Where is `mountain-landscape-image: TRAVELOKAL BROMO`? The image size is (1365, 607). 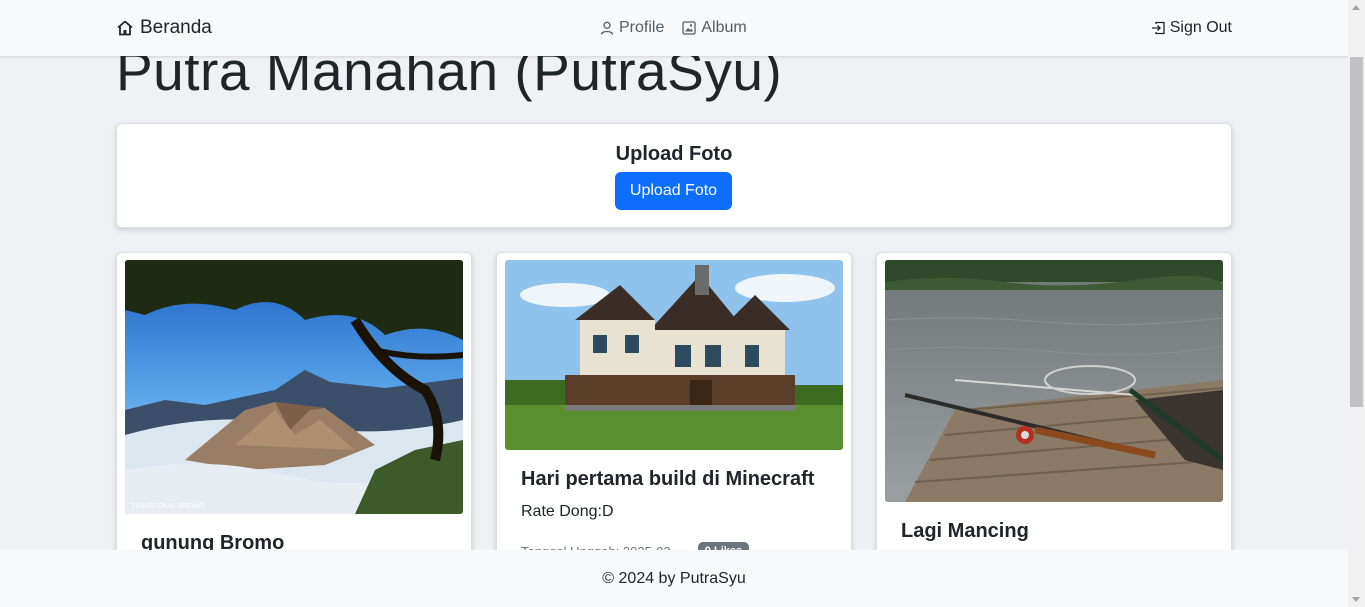
mountain-landscape-image: TRAVELOKAL BROMO is located at coordinates (294, 387).